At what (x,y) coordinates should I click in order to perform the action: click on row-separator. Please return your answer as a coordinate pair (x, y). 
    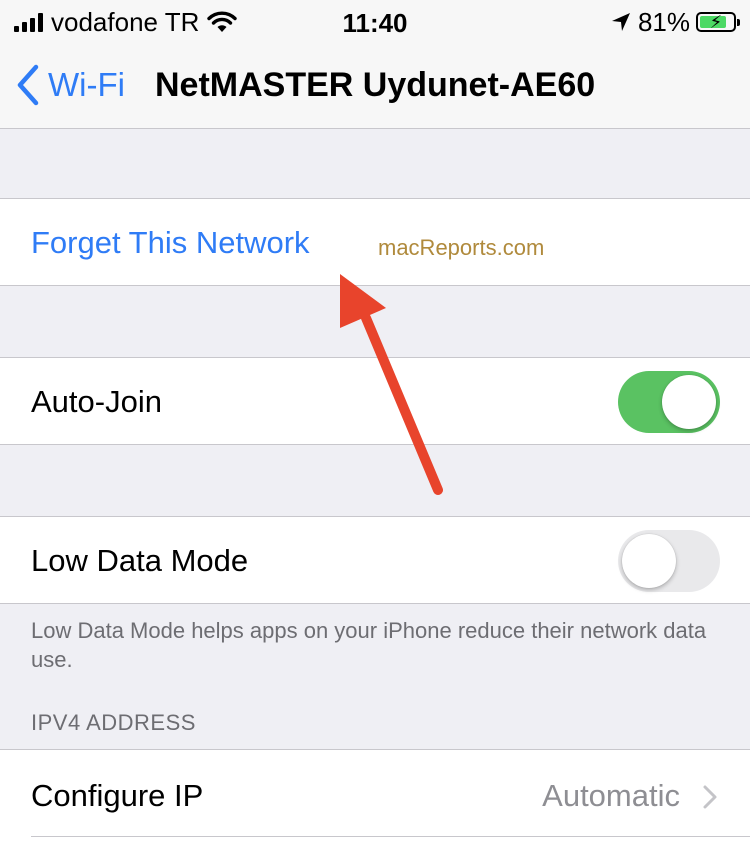
    Looking at the image, I should click on (390, 836).